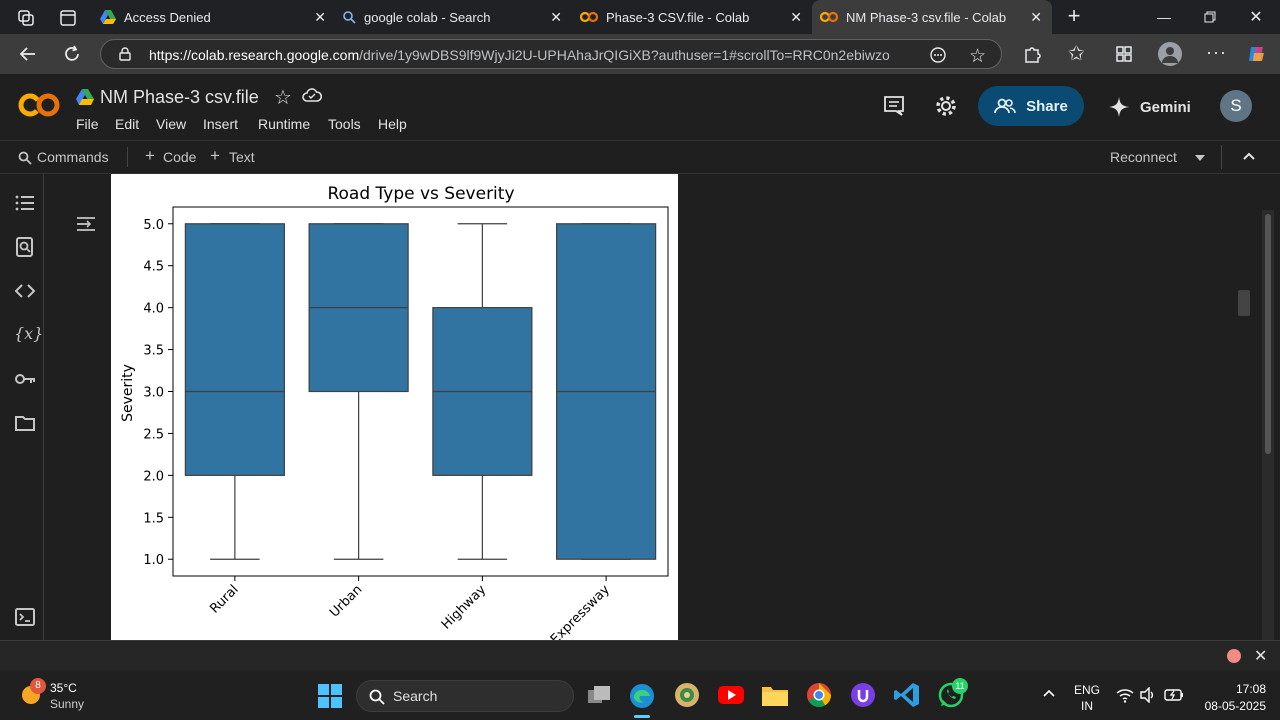  What do you see at coordinates (72, 54) in the screenshot?
I see `reload-icon` at bounding box center [72, 54].